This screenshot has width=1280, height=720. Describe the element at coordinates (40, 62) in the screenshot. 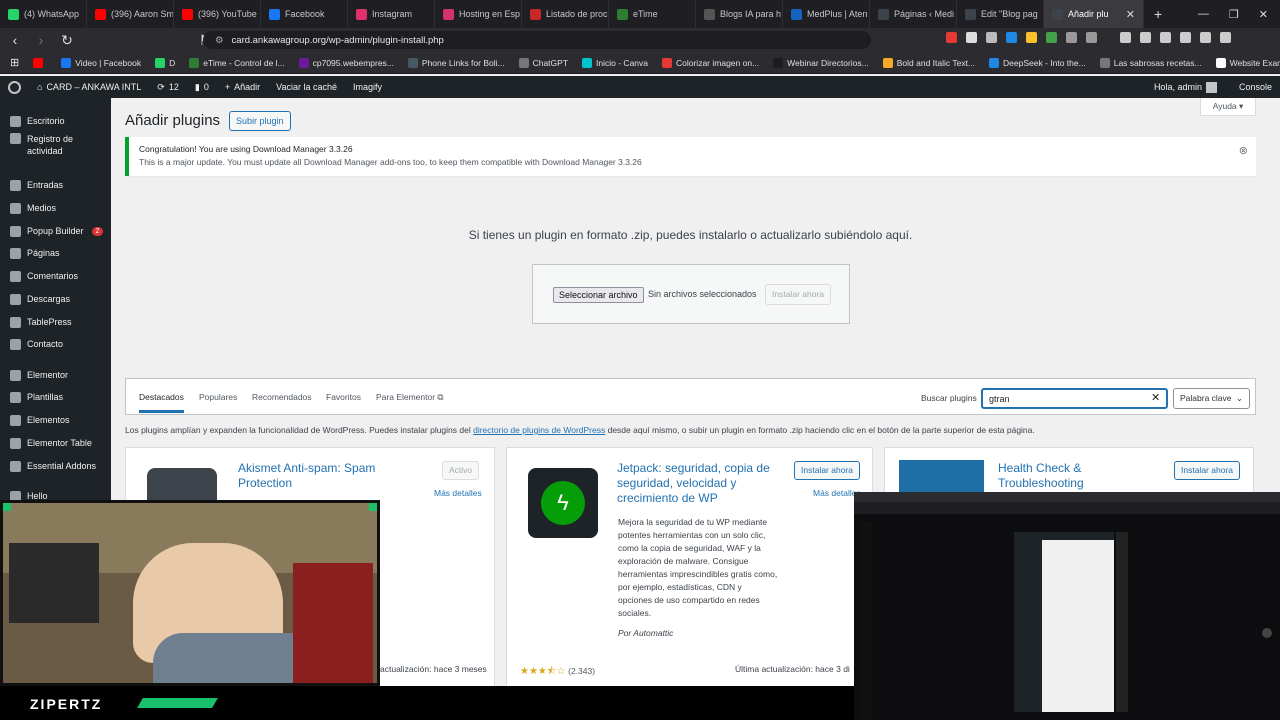

I see `bookmark-item` at that location.